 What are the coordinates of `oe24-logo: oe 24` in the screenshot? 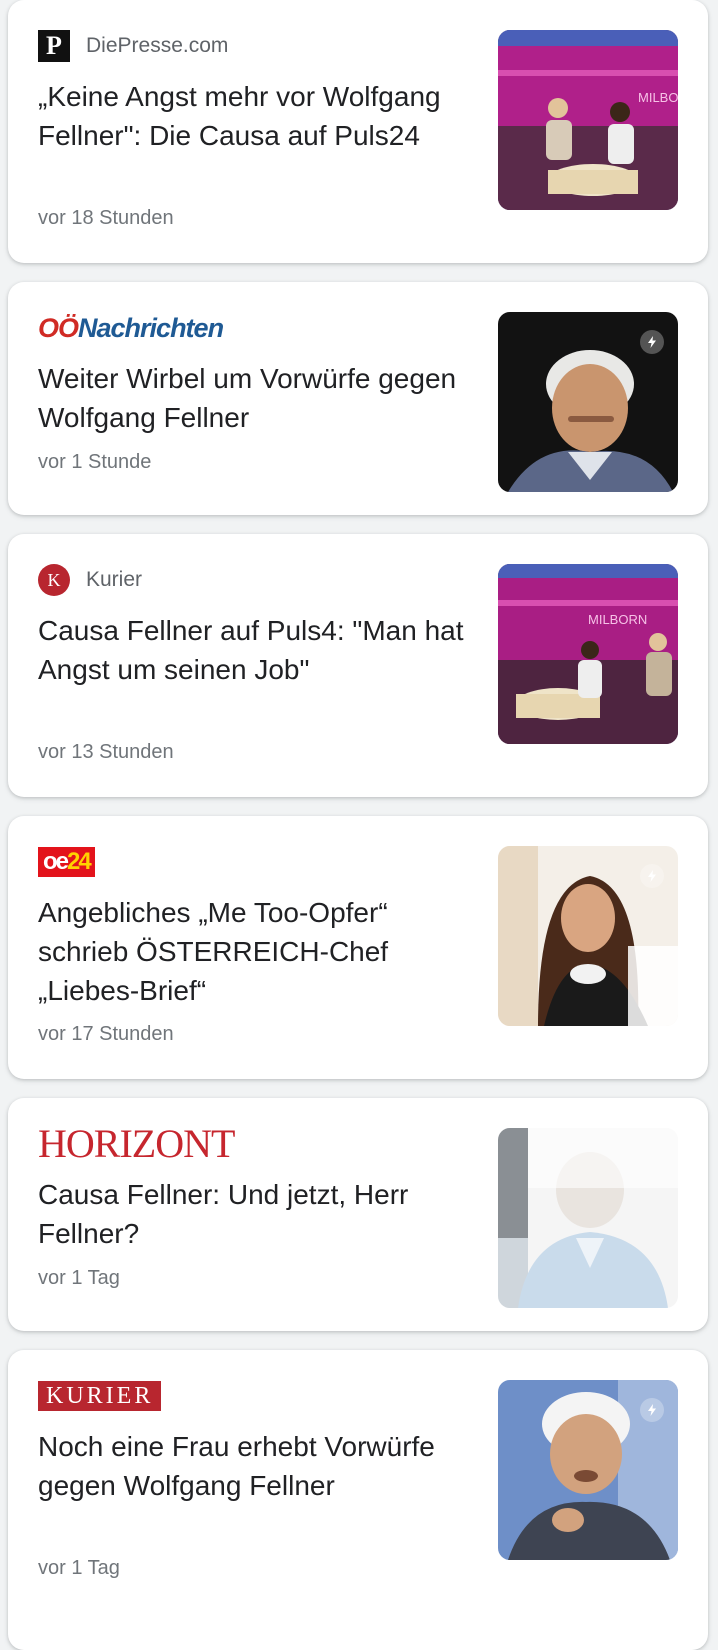 It's located at (66, 862).